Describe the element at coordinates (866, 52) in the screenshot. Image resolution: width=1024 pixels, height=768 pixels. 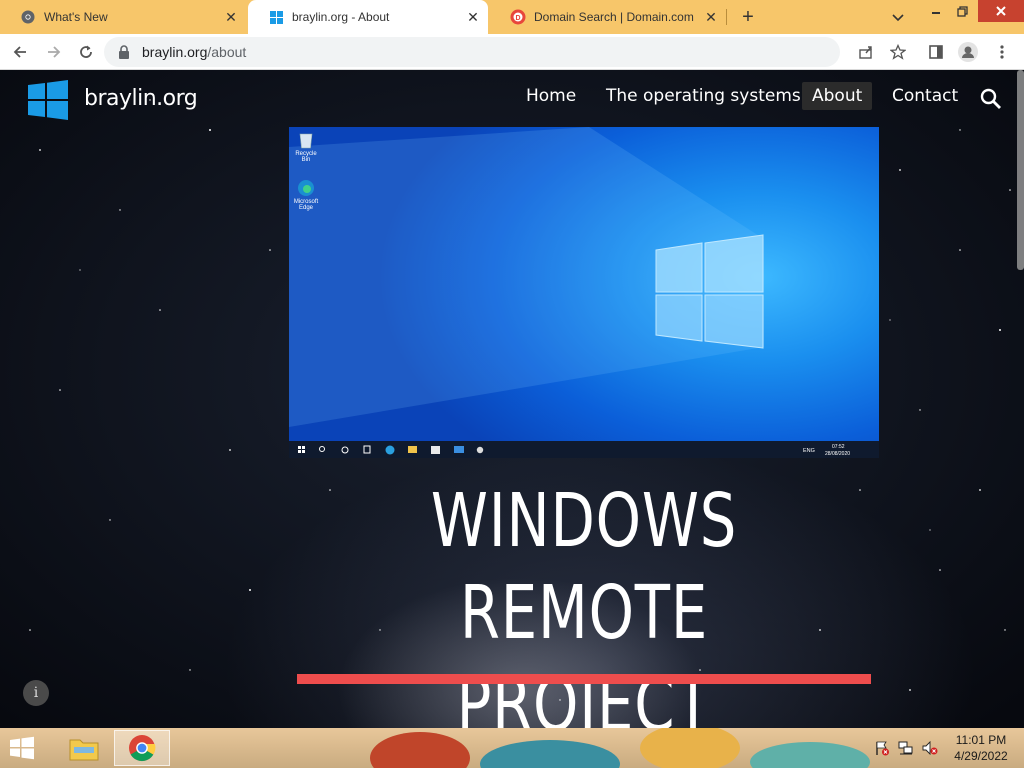
I see `share-icon` at that location.